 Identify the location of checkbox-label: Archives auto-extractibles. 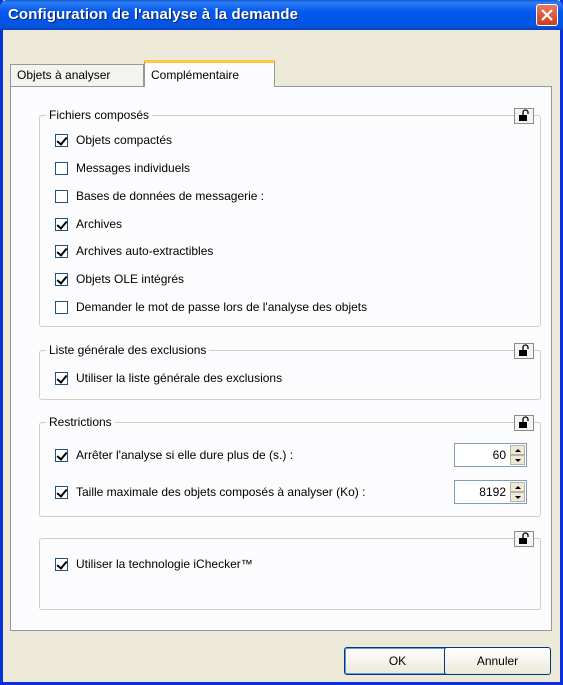
(145, 251).